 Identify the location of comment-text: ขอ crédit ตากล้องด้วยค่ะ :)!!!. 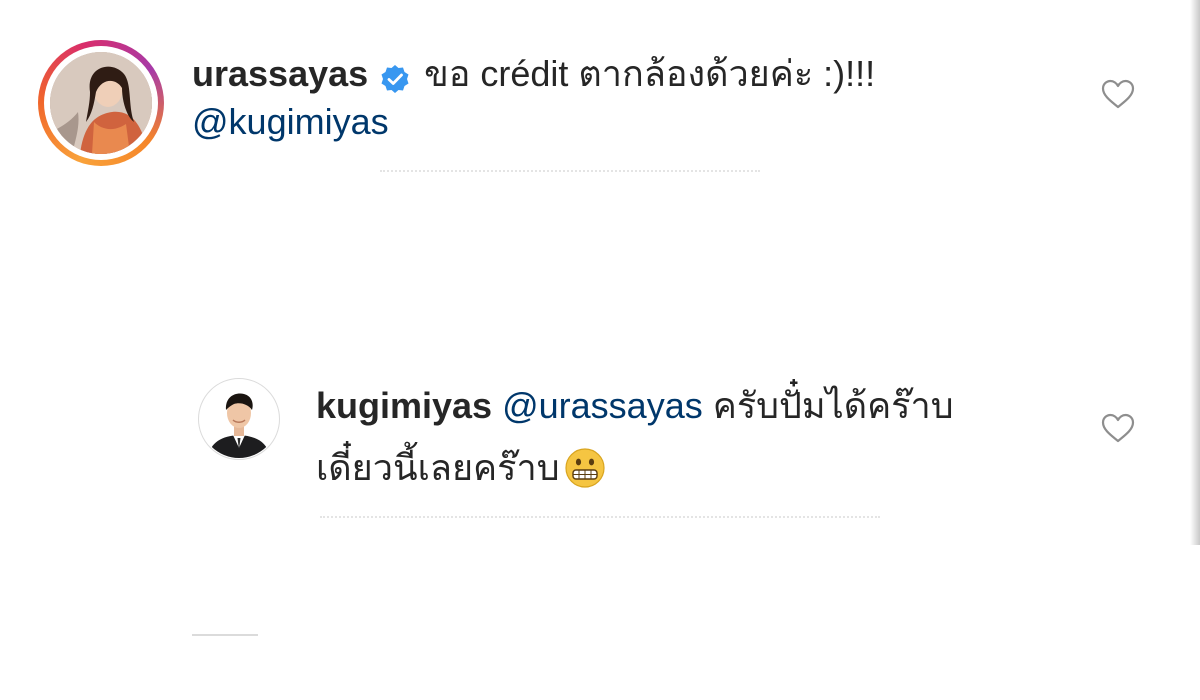
(650, 73).